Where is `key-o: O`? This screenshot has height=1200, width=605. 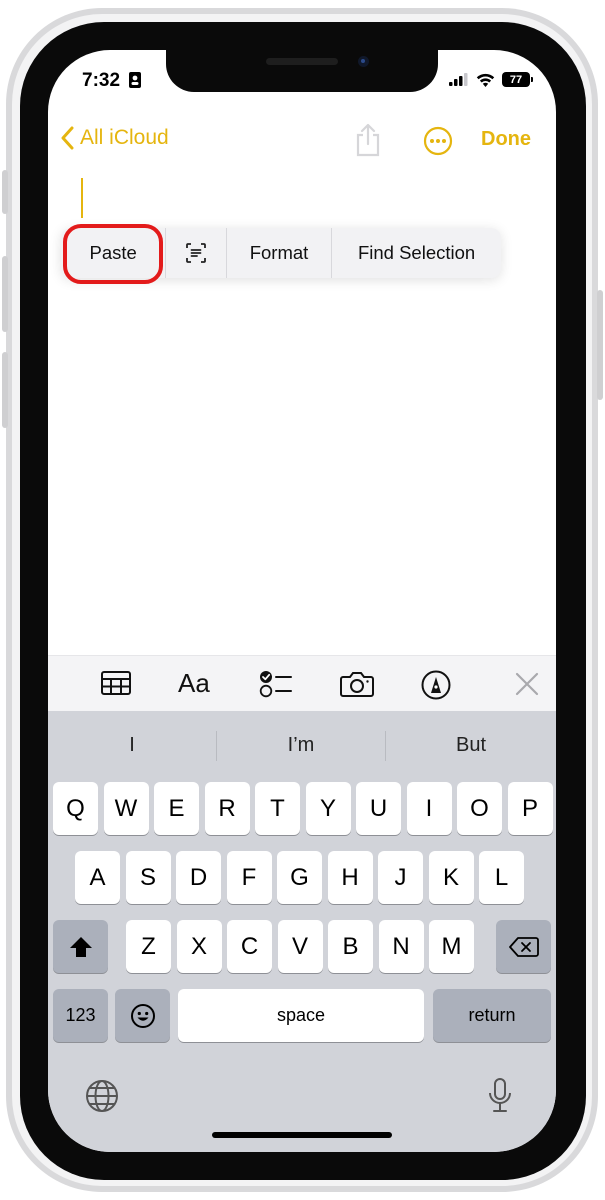 key-o: O is located at coordinates (479, 808).